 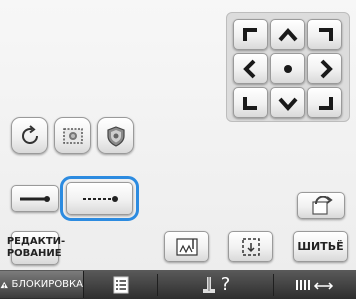 I want to click on frame-pattern-icon, so click(x=72, y=135).